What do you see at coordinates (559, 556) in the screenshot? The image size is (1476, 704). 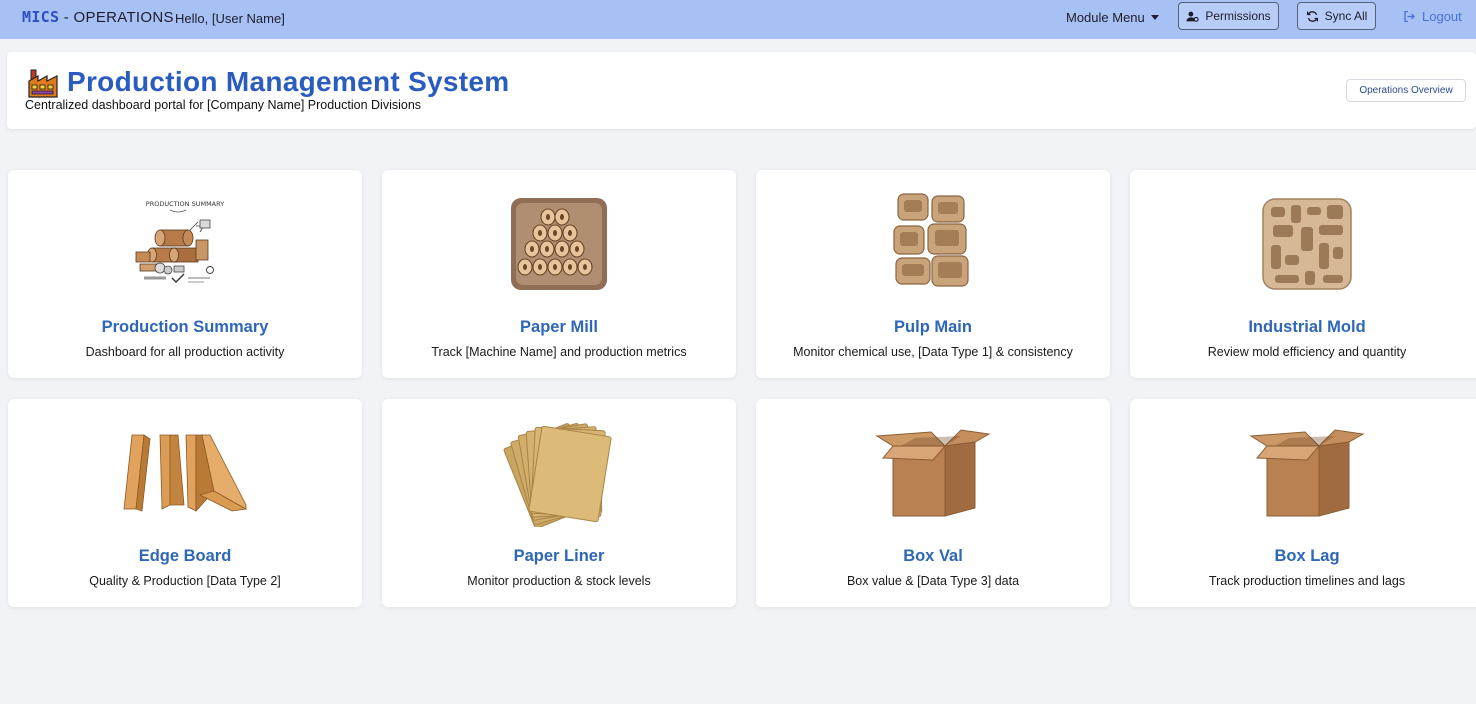 I see `module-title: Paper Liner` at bounding box center [559, 556].